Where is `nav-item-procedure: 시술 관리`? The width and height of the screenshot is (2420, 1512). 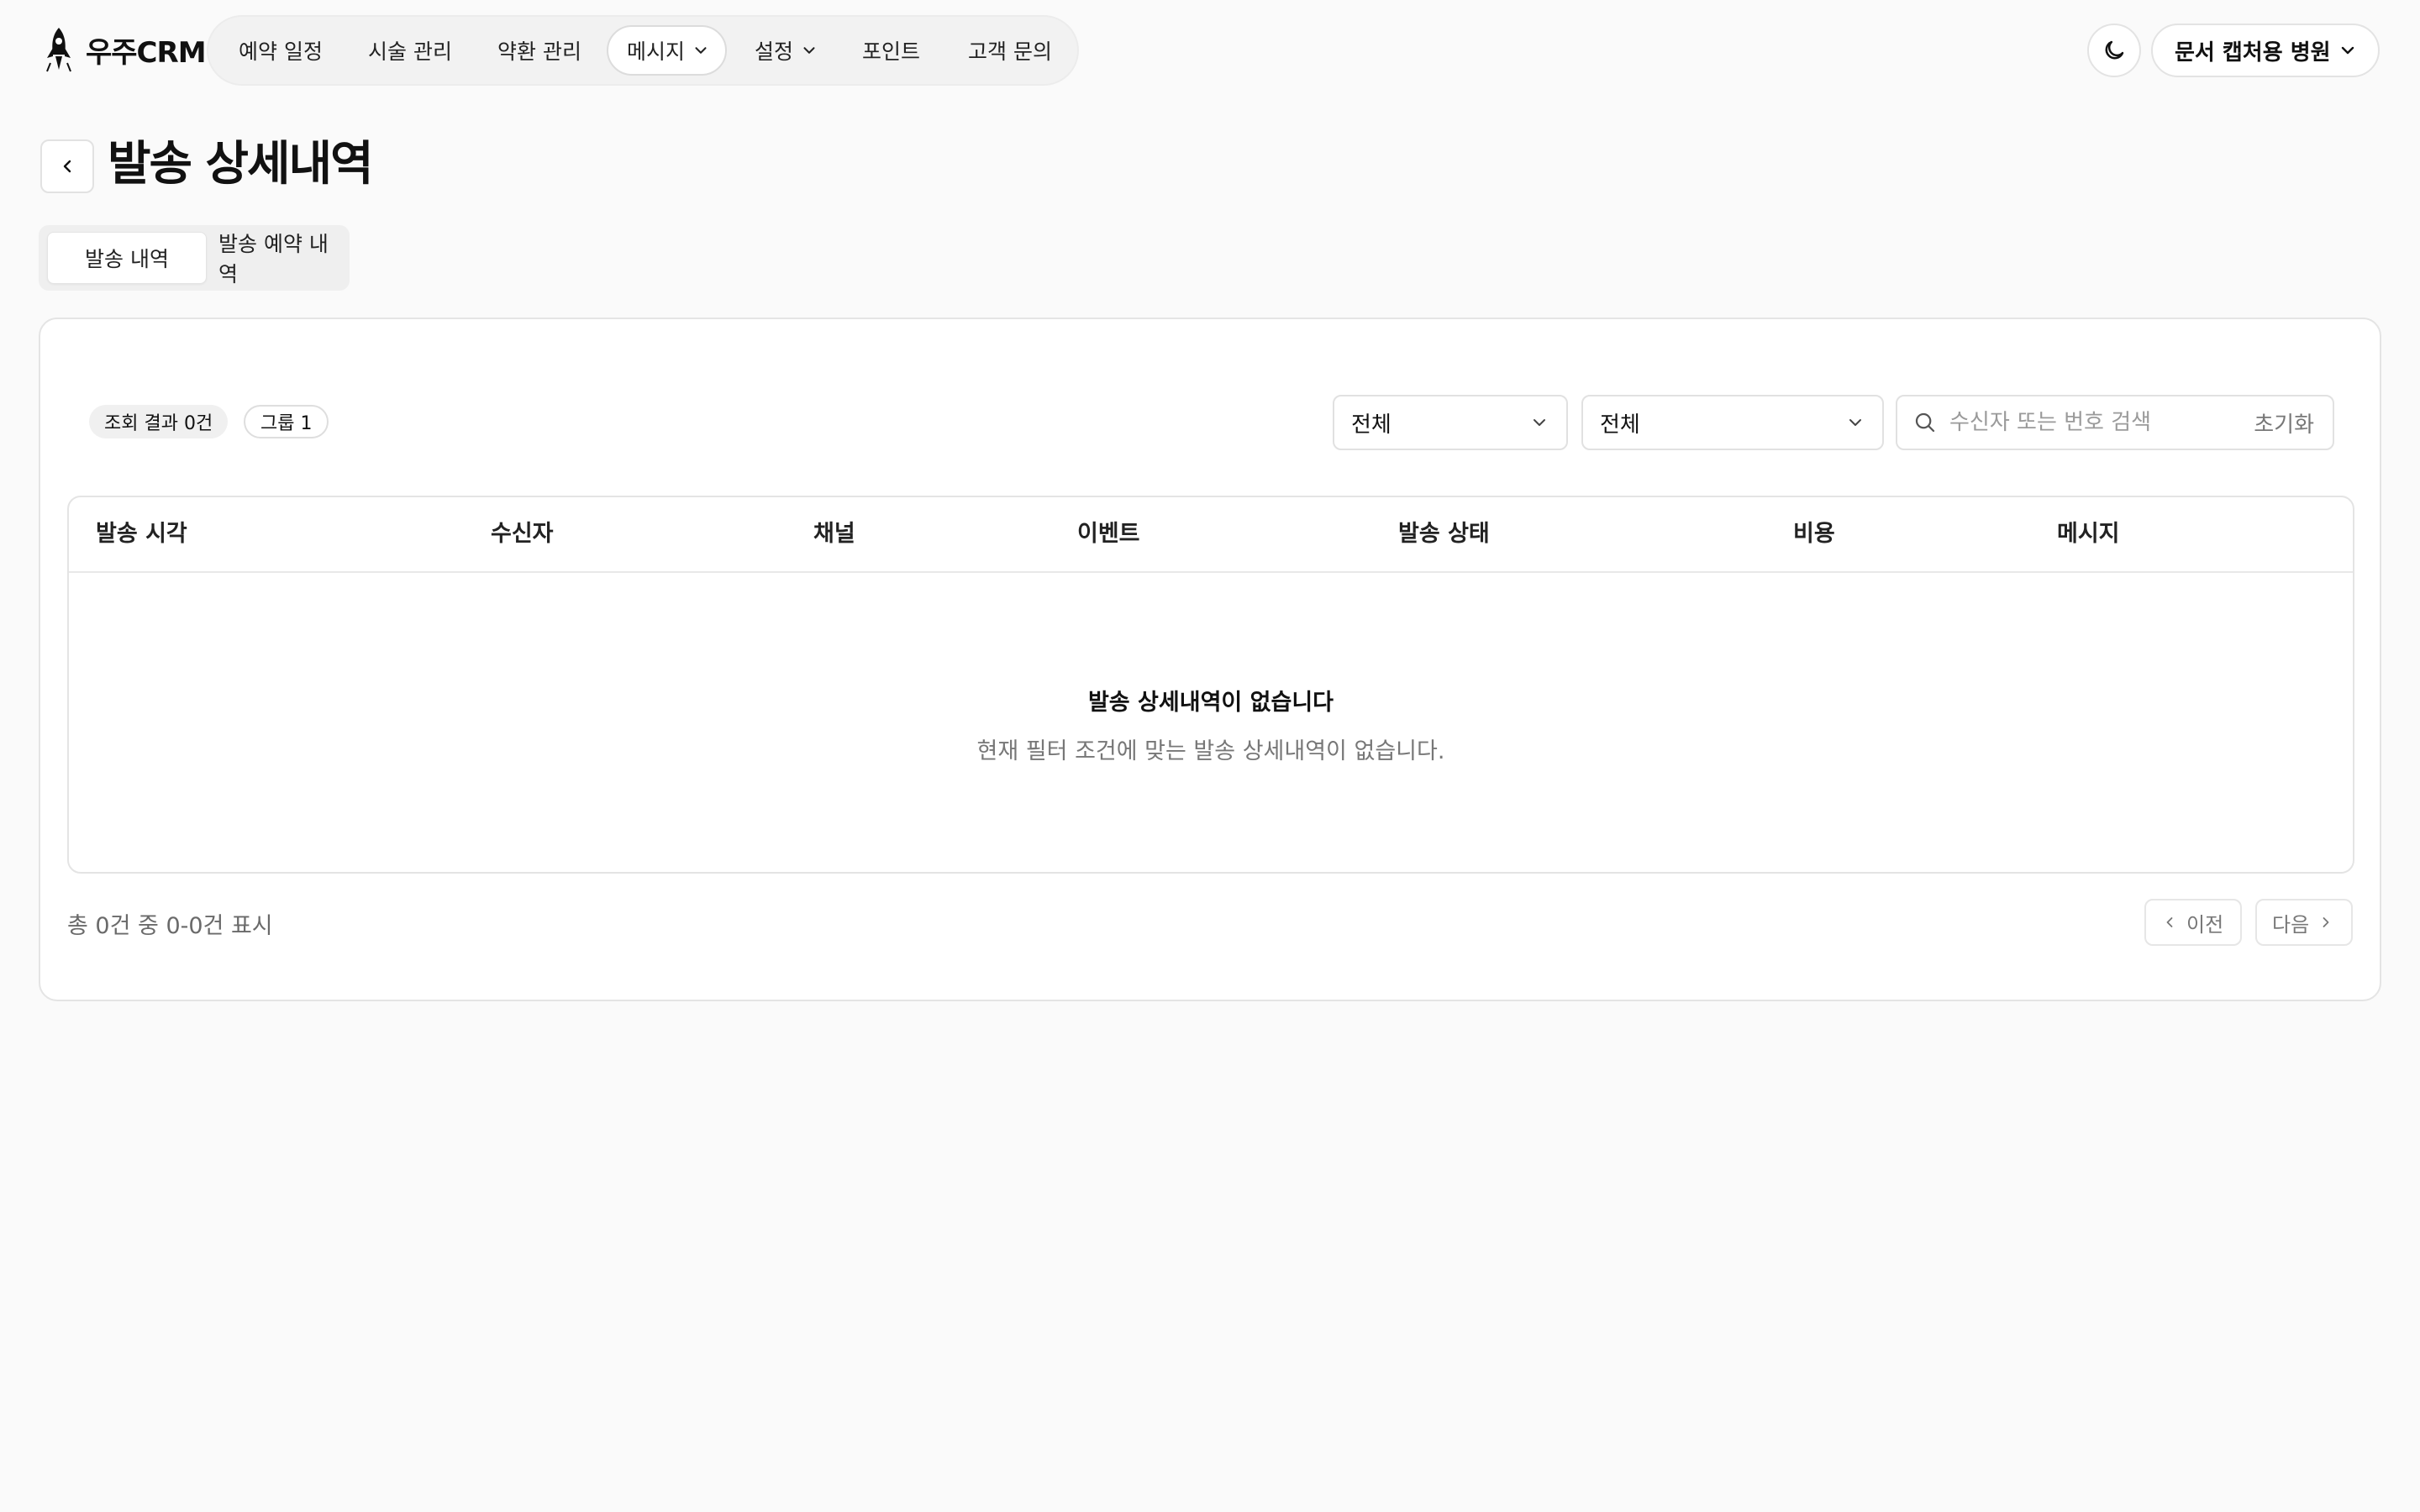
nav-item-procedure: 시술 관리 is located at coordinates (410, 50).